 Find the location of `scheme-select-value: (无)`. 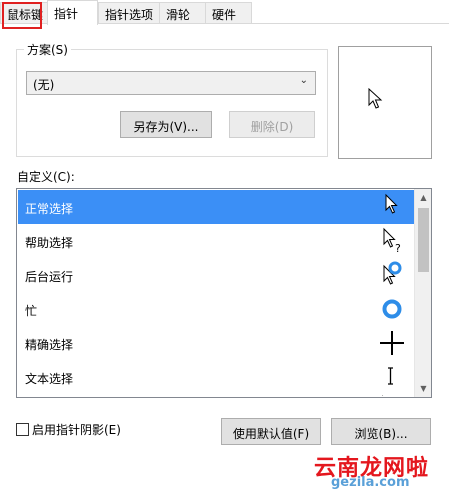

scheme-select-value: (无) is located at coordinates (44, 85).